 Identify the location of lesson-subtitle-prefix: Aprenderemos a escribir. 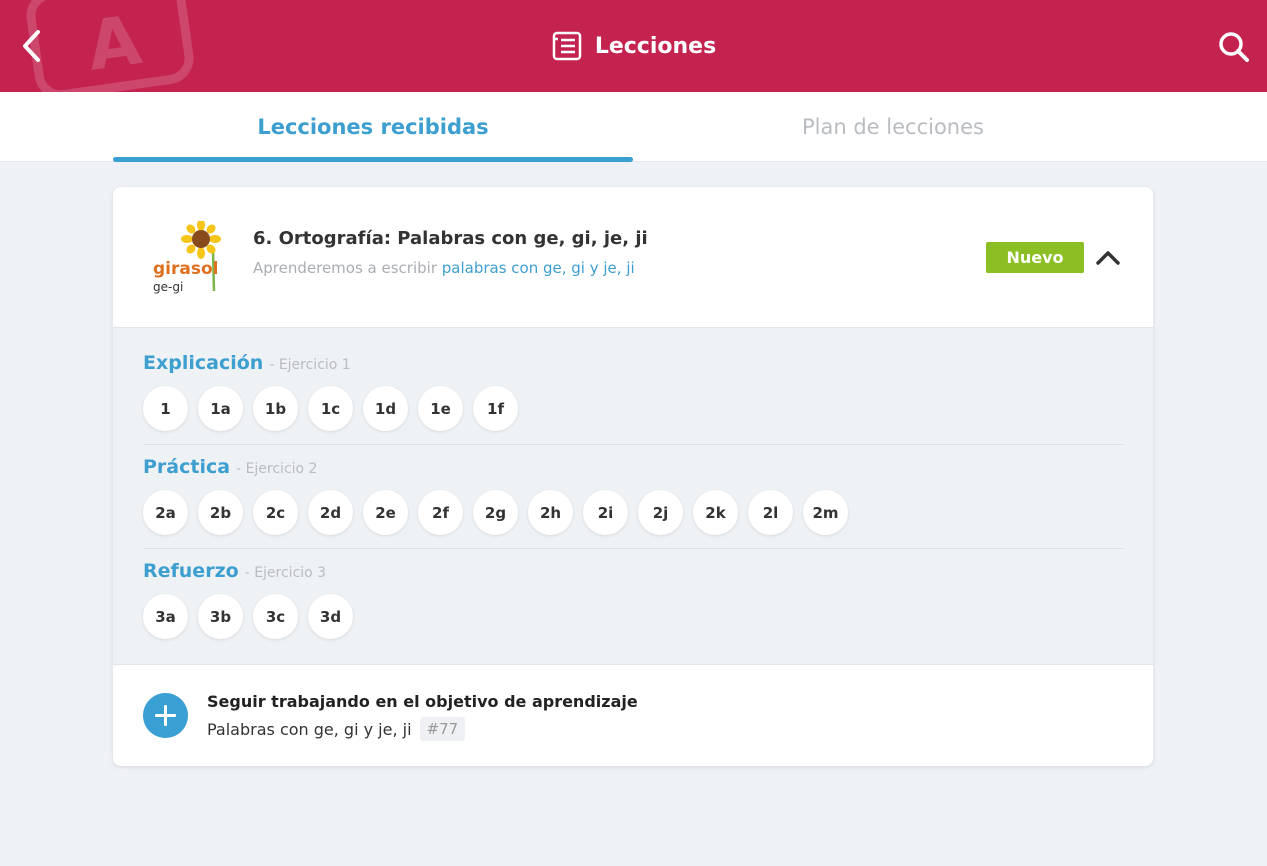
(347, 268).